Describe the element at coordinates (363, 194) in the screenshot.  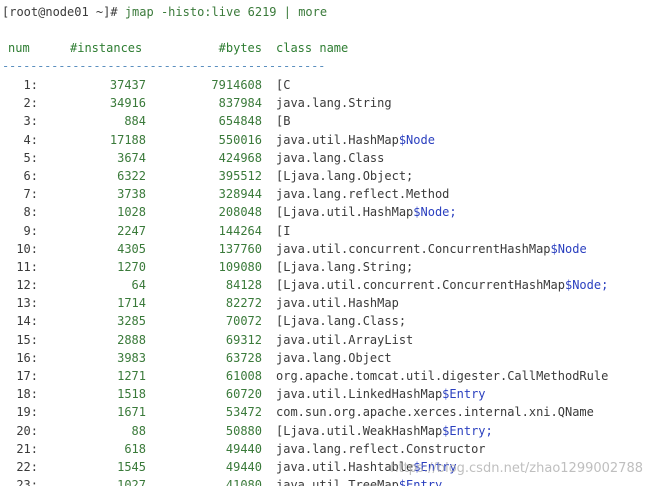
I see `class-name-base: java.lang.reflect.Method` at that location.